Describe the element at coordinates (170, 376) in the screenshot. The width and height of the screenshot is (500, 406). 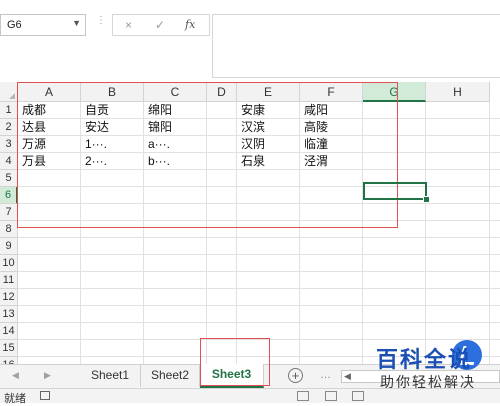
I see `sheet-tab-sheet2: Sheet2` at that location.